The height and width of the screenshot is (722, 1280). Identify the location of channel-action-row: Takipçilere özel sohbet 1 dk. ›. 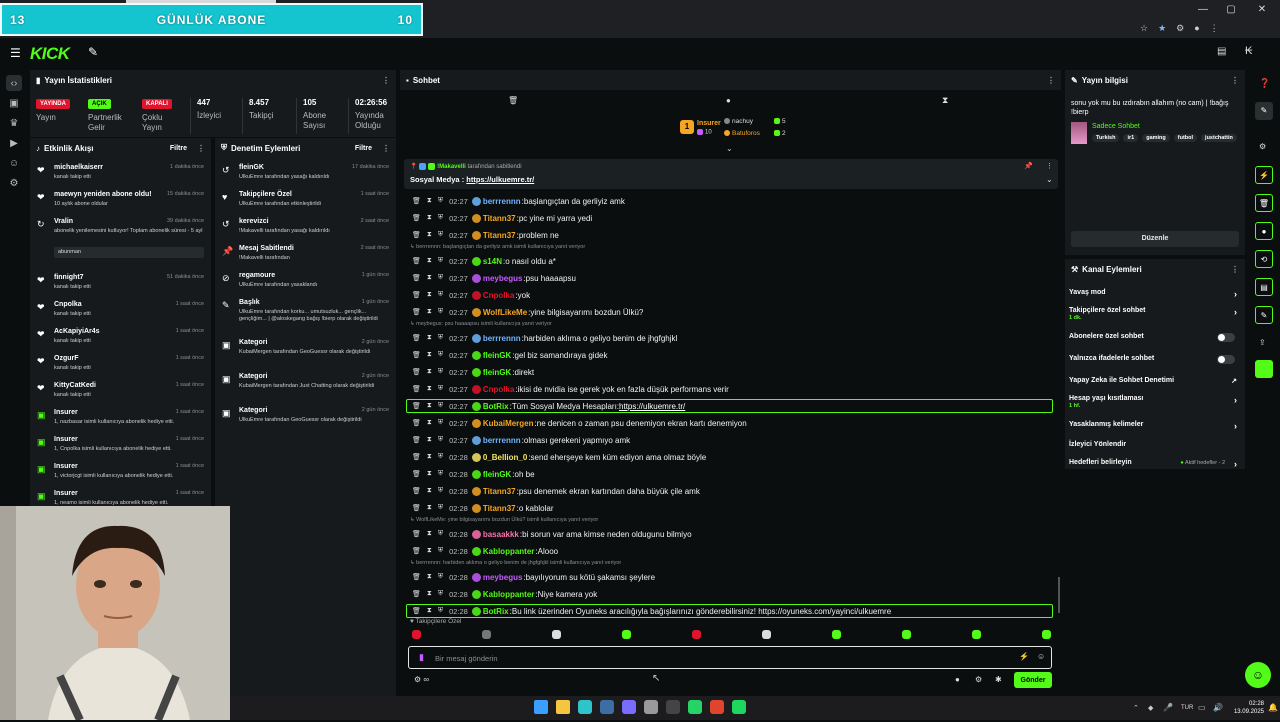
(1154, 314).